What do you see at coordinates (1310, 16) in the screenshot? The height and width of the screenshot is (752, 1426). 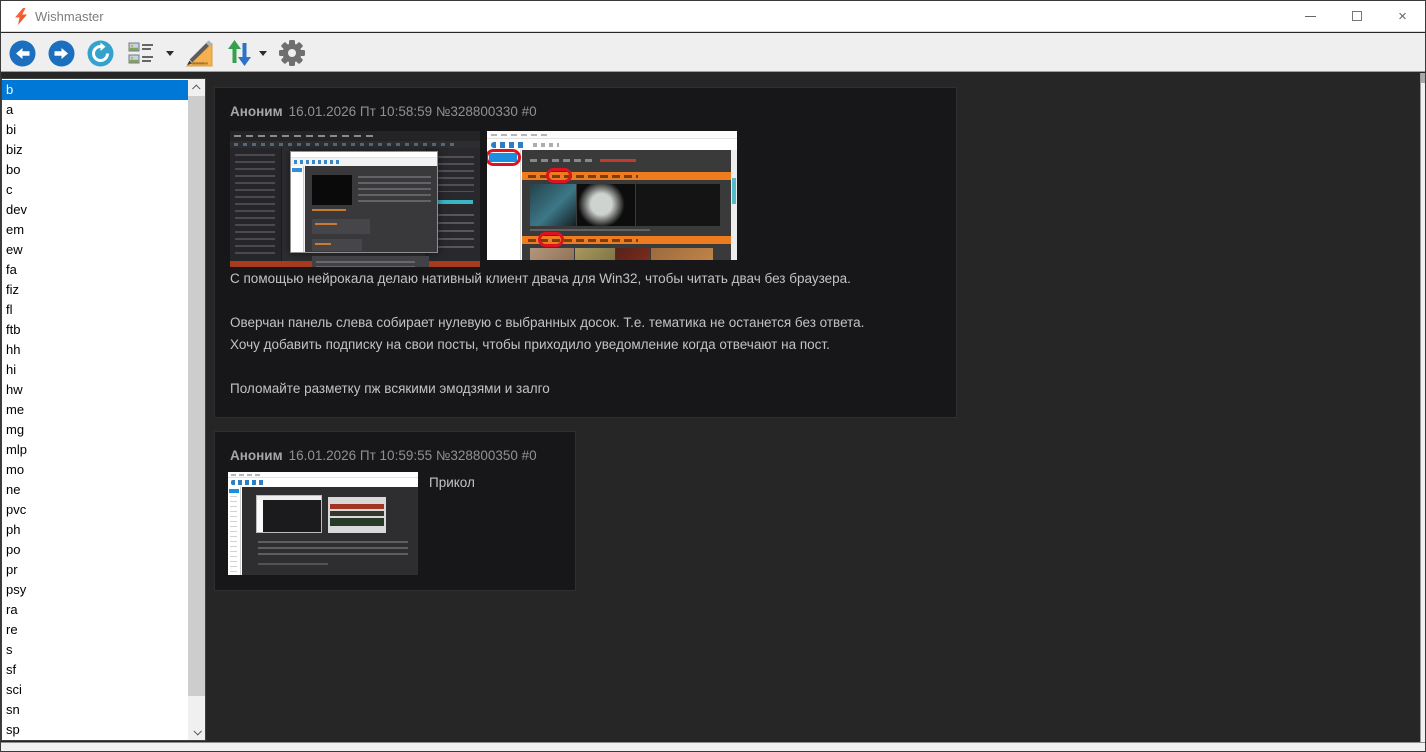 I see `minimize-button` at bounding box center [1310, 16].